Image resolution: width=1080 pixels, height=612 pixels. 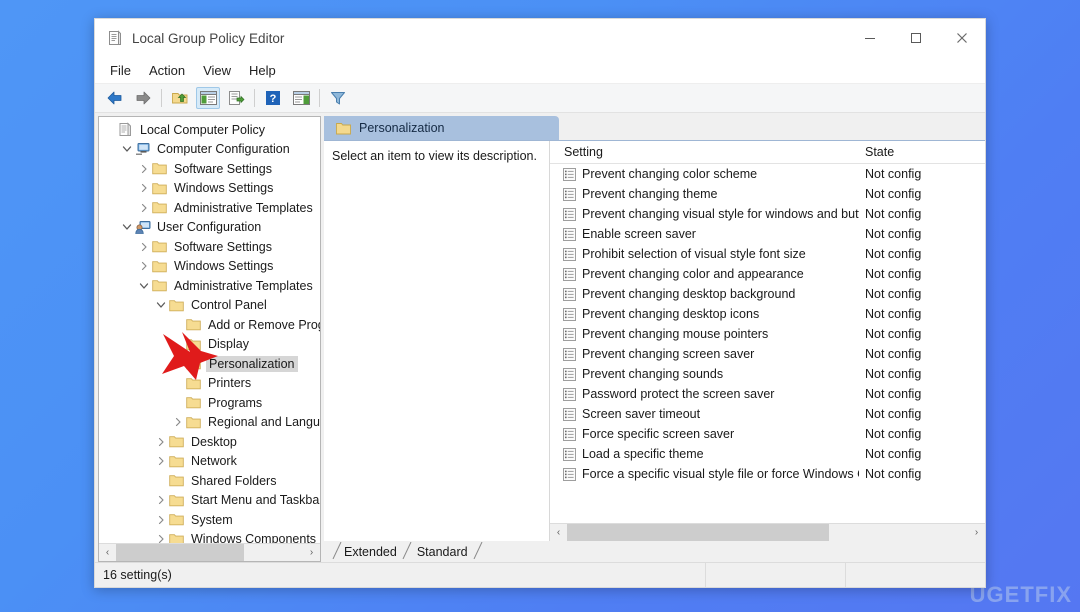 What do you see at coordinates (767, 434) in the screenshot?
I see `settings-list-row: Force specific screen saver Not config` at bounding box center [767, 434].